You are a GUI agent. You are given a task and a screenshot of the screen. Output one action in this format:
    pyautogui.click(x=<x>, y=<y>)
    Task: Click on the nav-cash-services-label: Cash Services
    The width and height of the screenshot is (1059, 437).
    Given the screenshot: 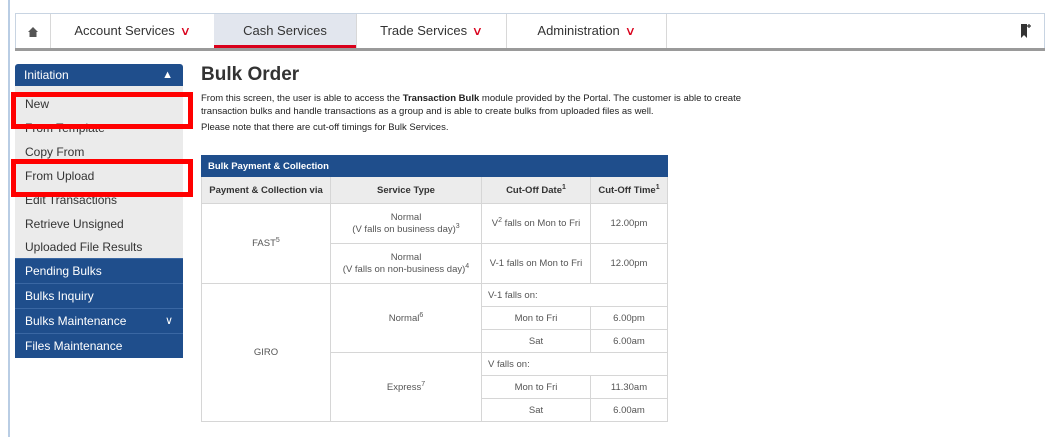 What is the action you would take?
    pyautogui.click(x=285, y=30)
    